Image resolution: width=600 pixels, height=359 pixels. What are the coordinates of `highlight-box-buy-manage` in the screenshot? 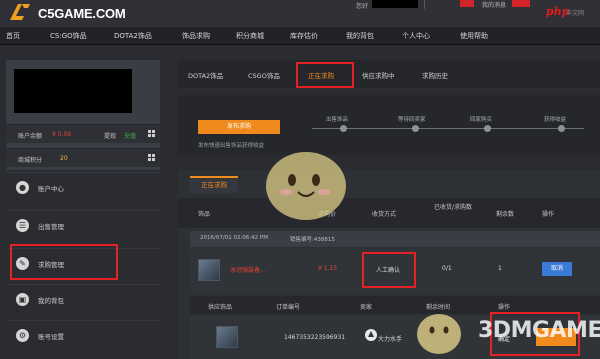 It's located at (64, 262).